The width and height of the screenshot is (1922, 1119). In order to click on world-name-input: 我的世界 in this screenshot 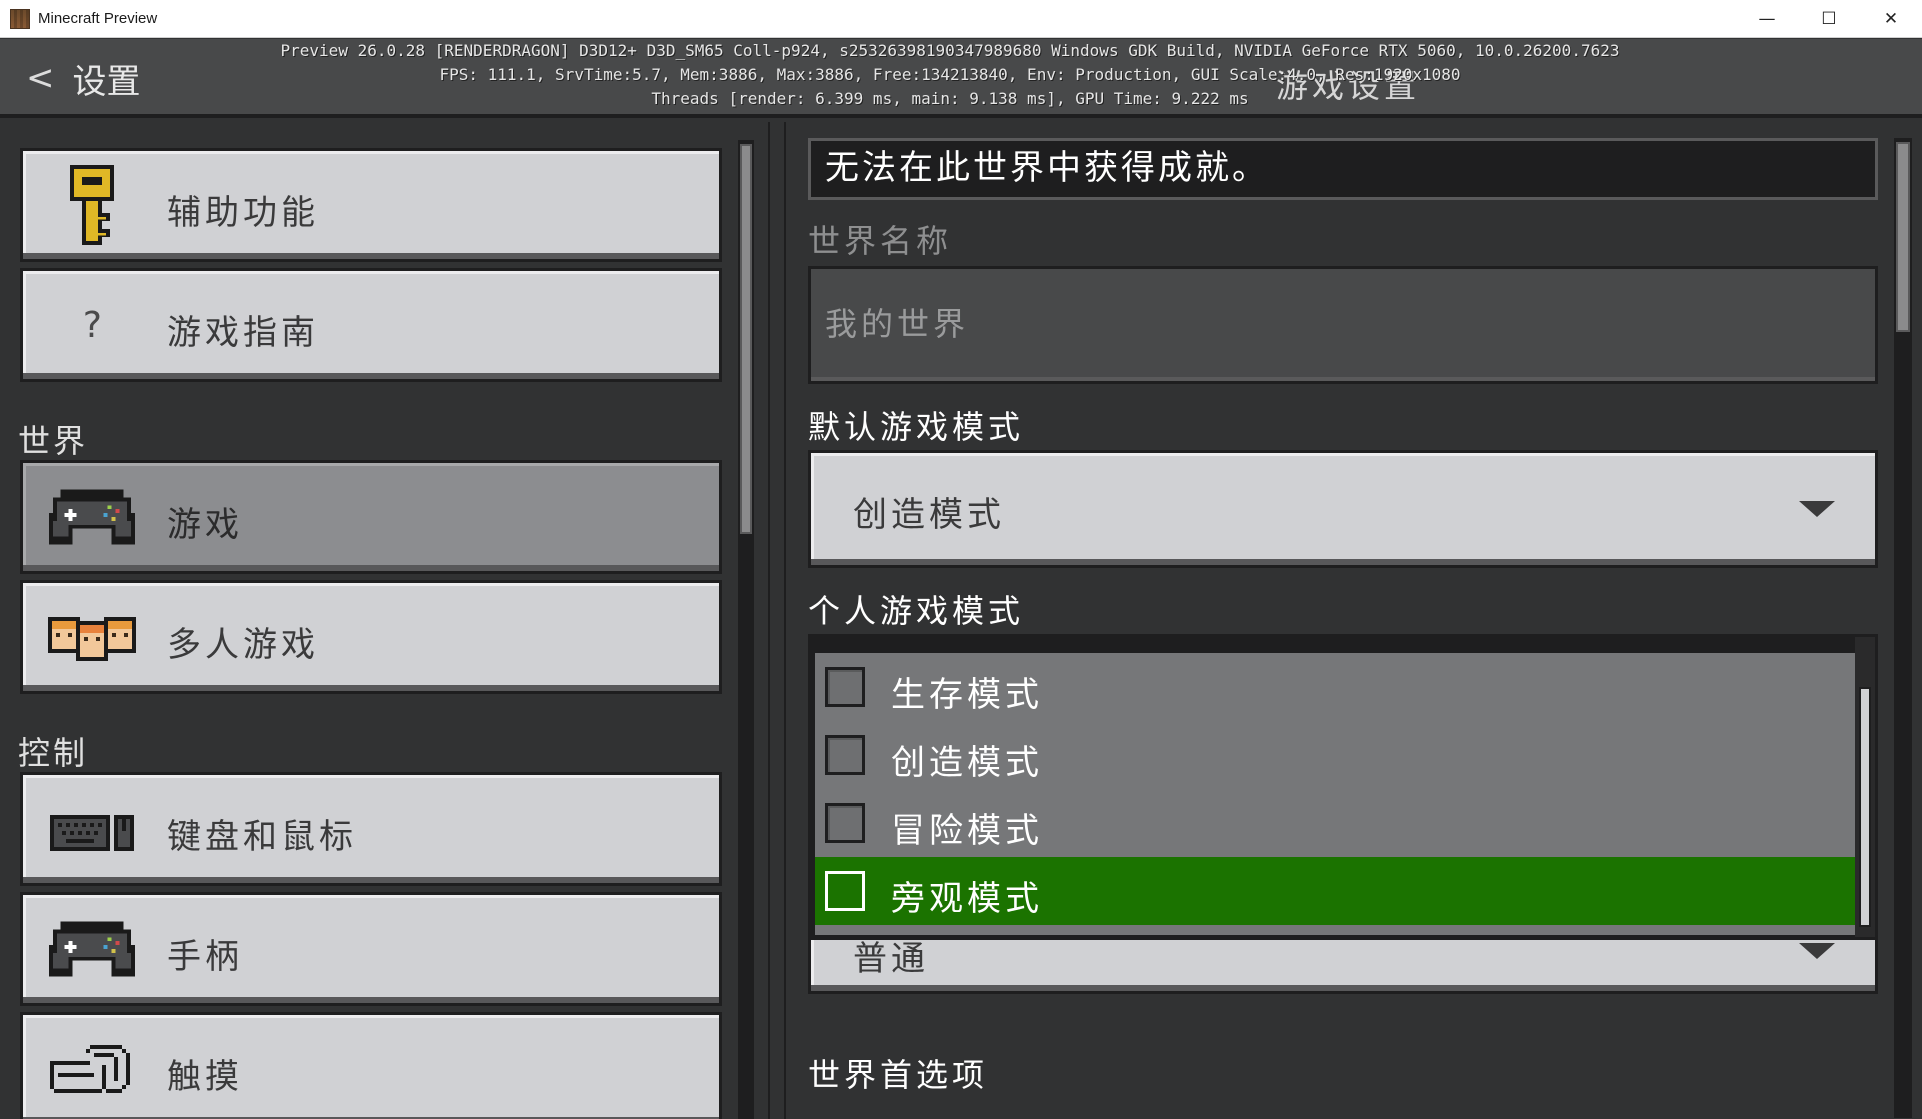, I will do `click(1343, 325)`.